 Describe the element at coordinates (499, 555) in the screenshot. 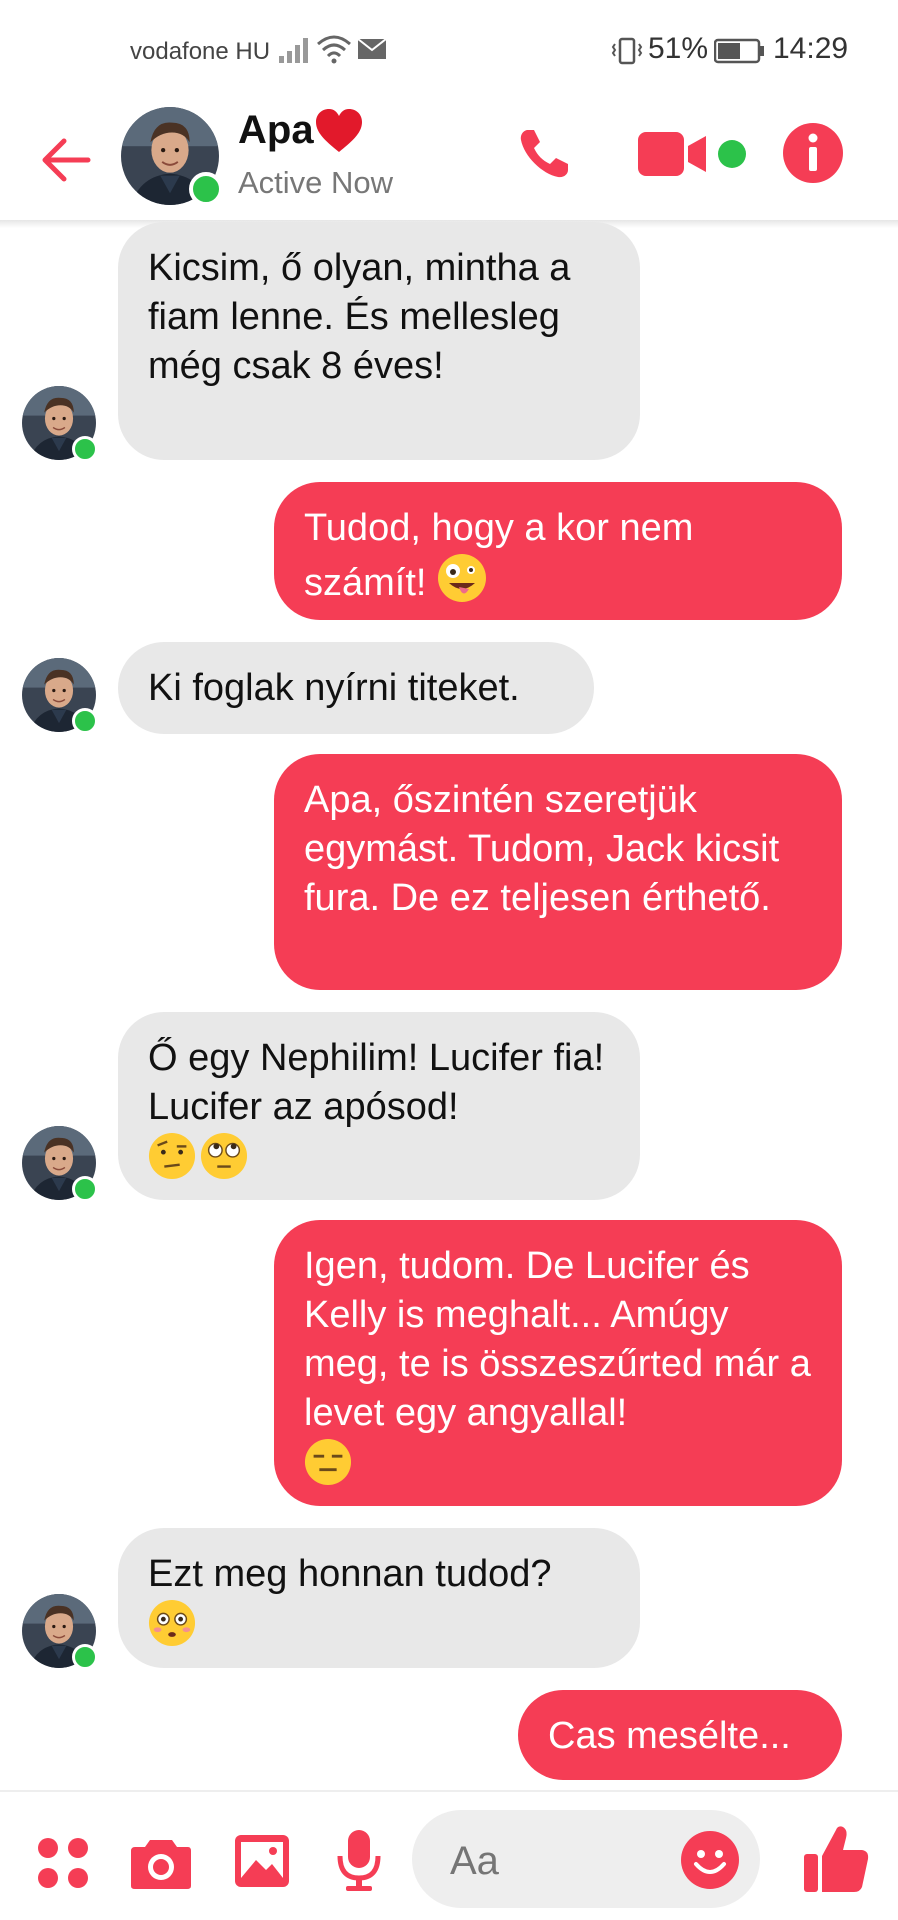

I see `message-text: Tudod, hogy a kor nem számít!` at that location.